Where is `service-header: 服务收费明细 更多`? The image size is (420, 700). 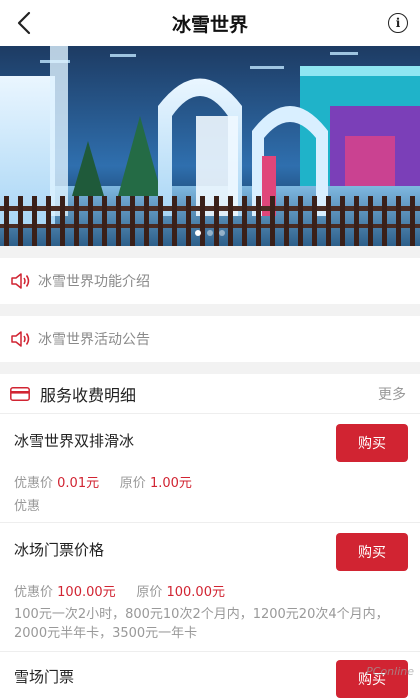 service-header: 服务收费明细 更多 is located at coordinates (210, 394).